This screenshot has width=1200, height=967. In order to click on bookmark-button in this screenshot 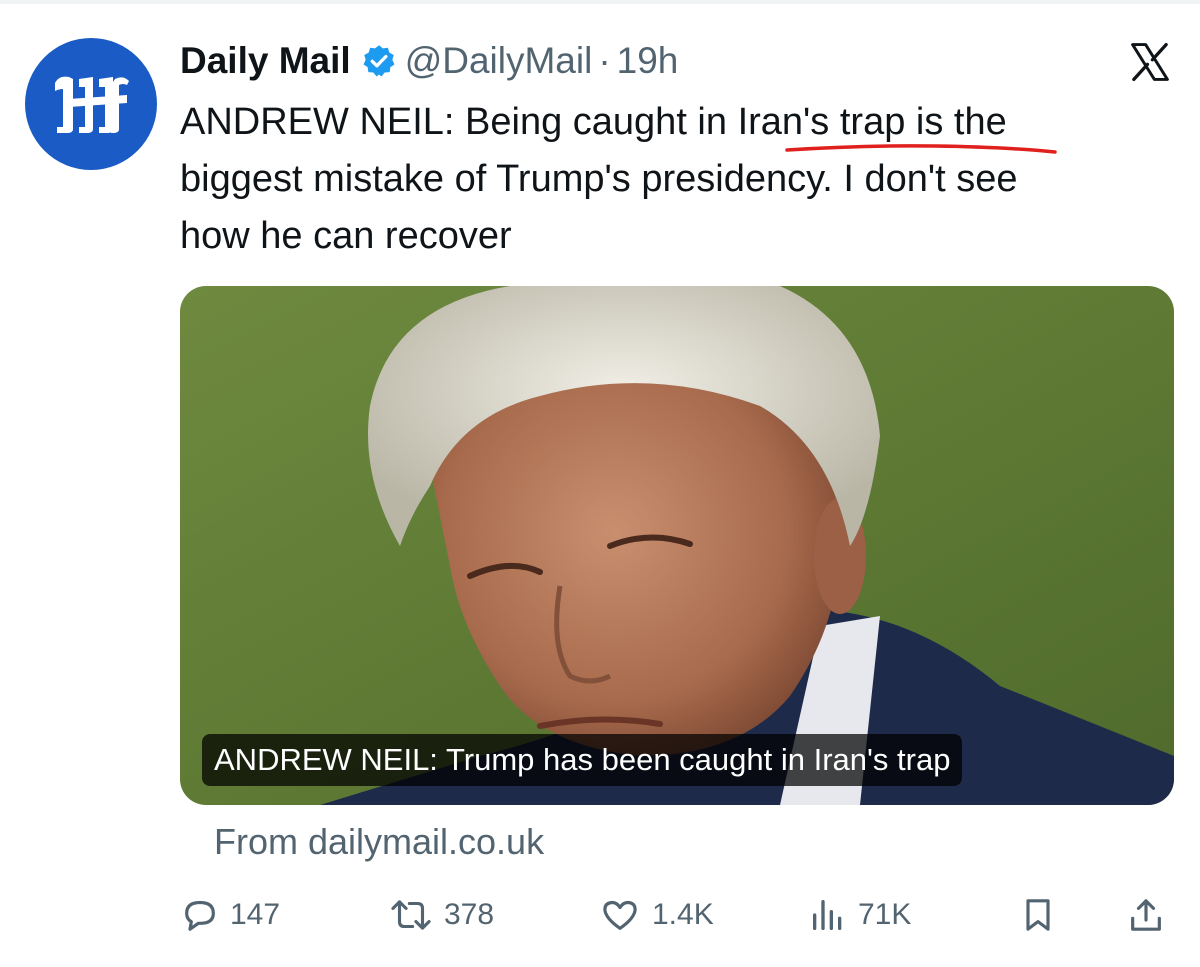, I will do `click(1038, 915)`.